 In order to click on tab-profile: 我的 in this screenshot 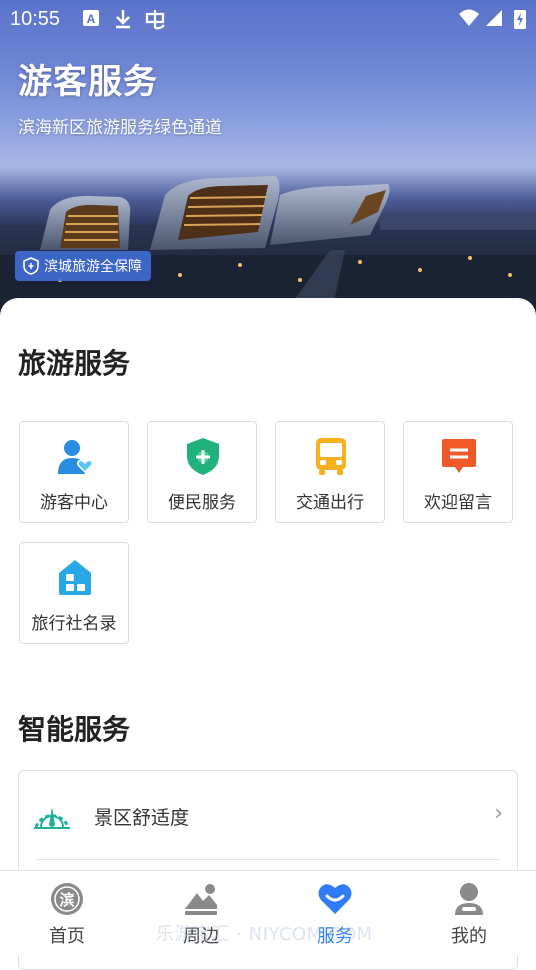, I will do `click(469, 913)`.